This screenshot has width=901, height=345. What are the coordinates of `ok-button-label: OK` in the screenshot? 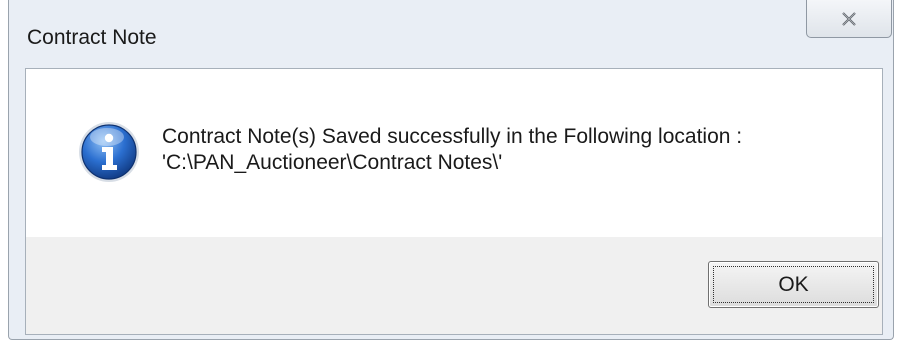 It's located at (793, 284).